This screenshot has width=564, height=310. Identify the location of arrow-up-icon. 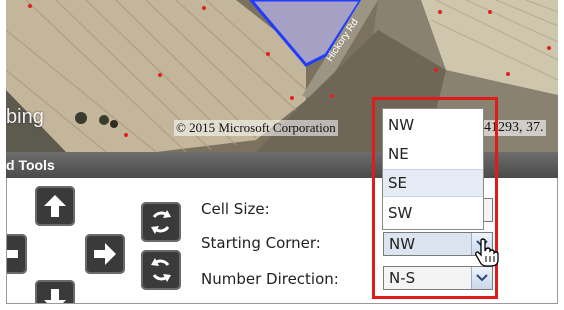
(55, 206).